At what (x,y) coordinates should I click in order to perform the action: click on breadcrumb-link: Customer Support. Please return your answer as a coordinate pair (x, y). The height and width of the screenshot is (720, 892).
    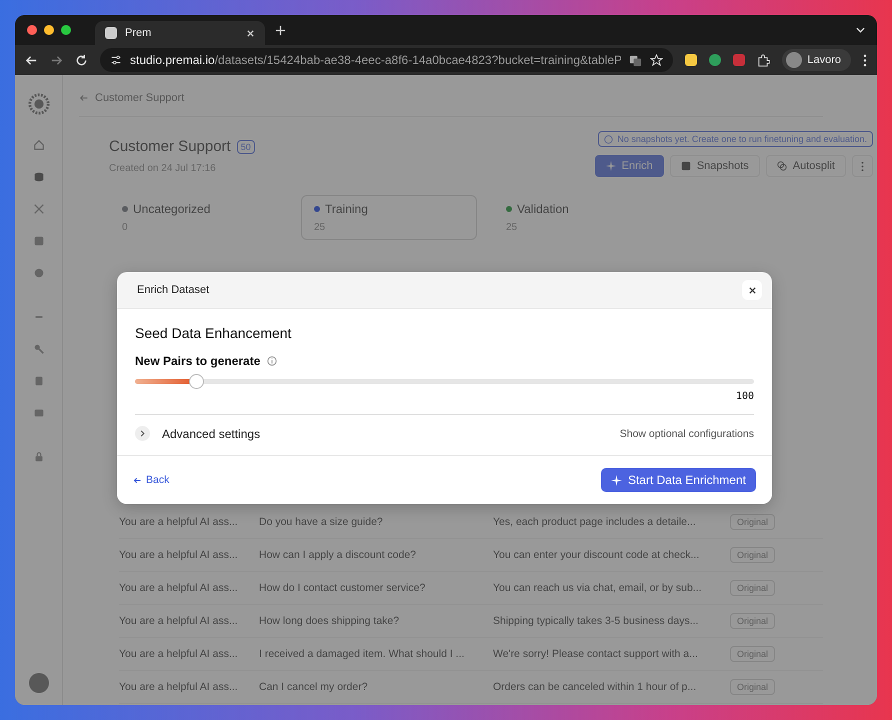
    Looking at the image, I should click on (139, 98).